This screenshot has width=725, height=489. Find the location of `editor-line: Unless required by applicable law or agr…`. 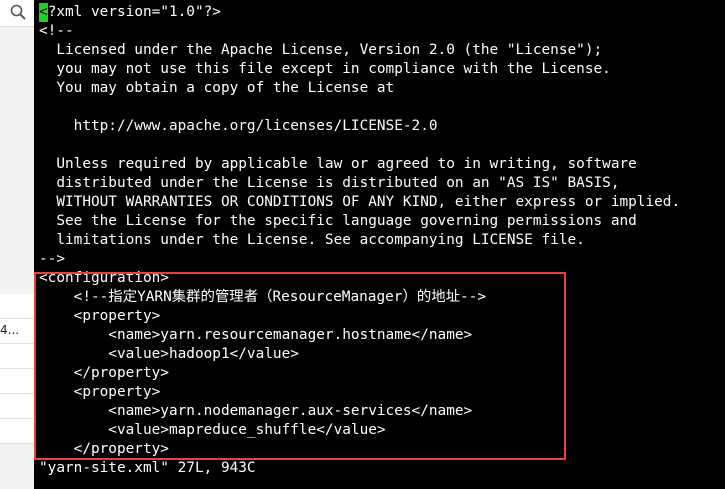

editor-line: Unless required by applicable law or agr… is located at coordinates (338, 164).